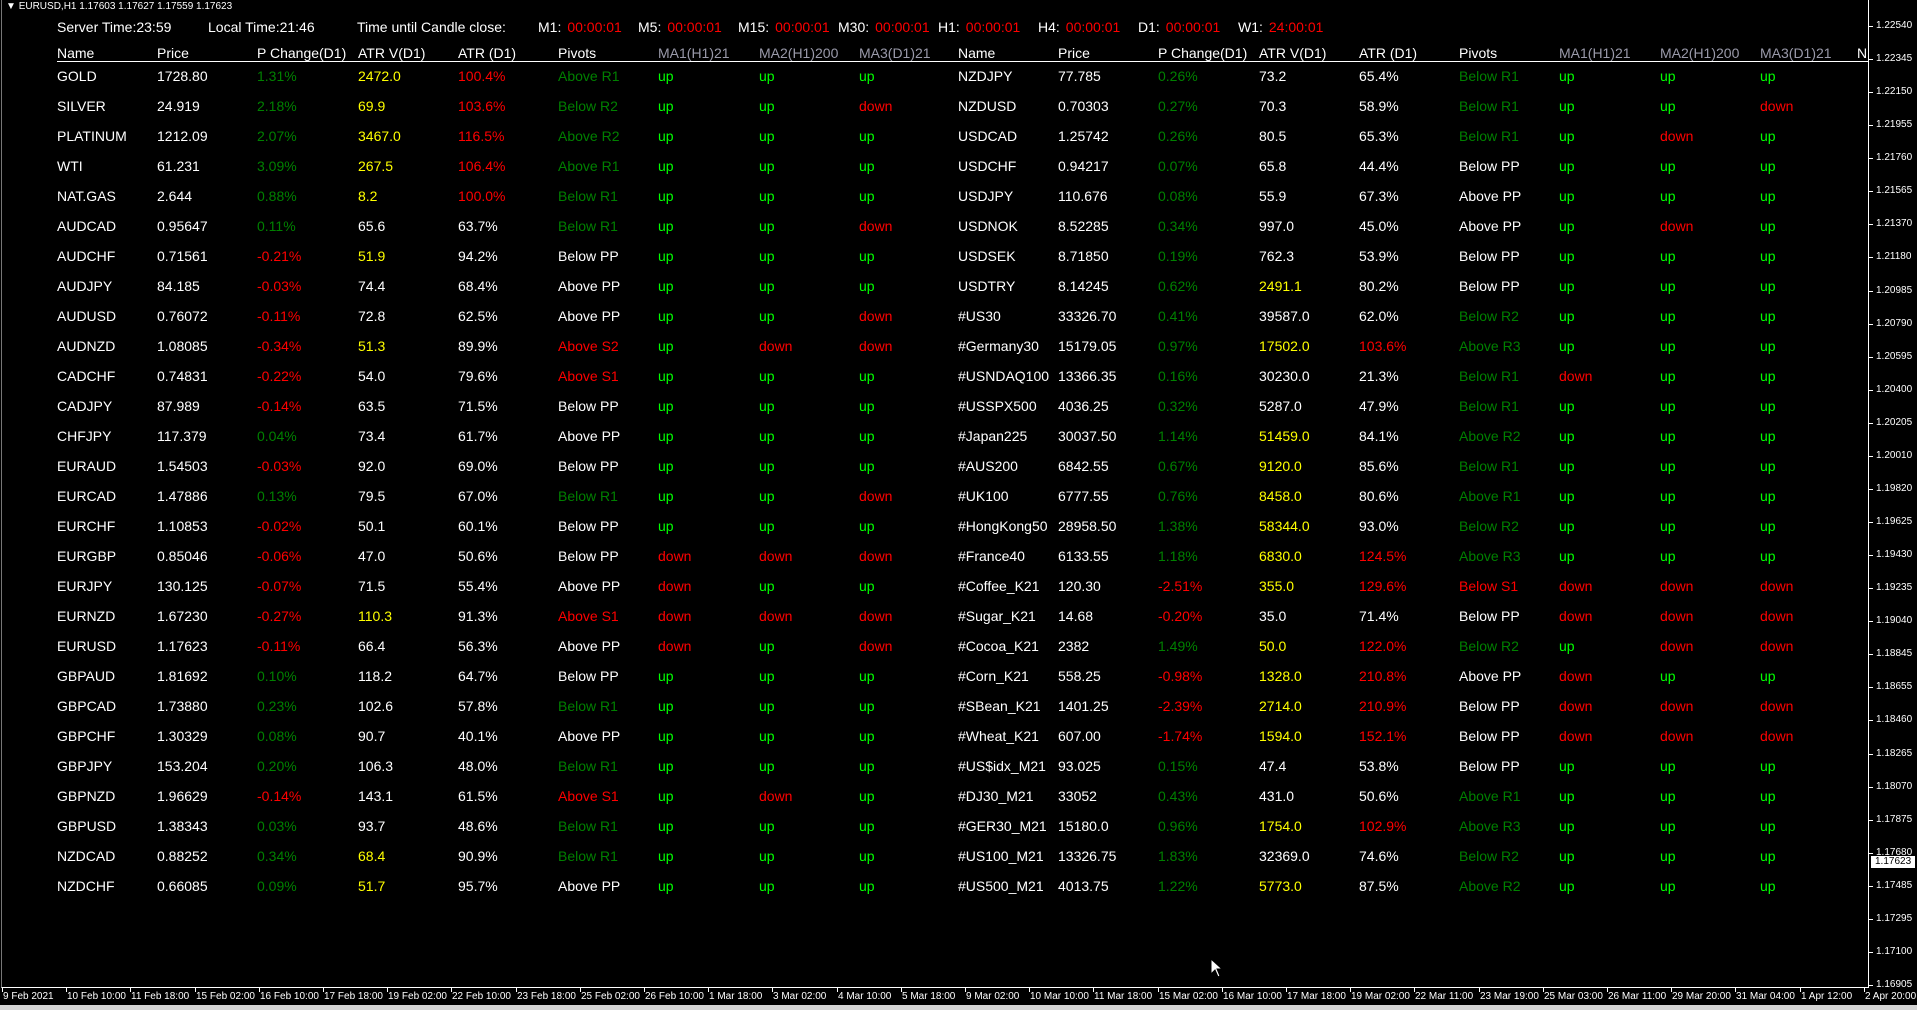  I want to click on cell-name: USDCHF, so click(987, 166).